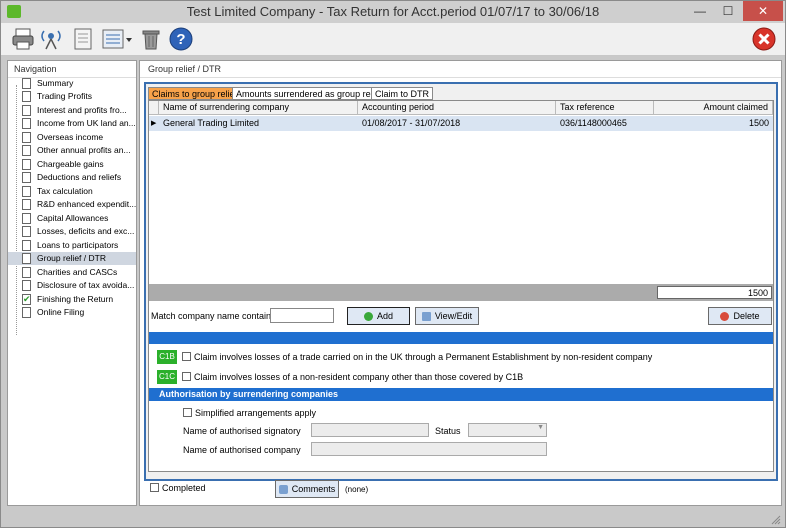 The image size is (786, 528). I want to click on minimize-button: —, so click(700, 11).